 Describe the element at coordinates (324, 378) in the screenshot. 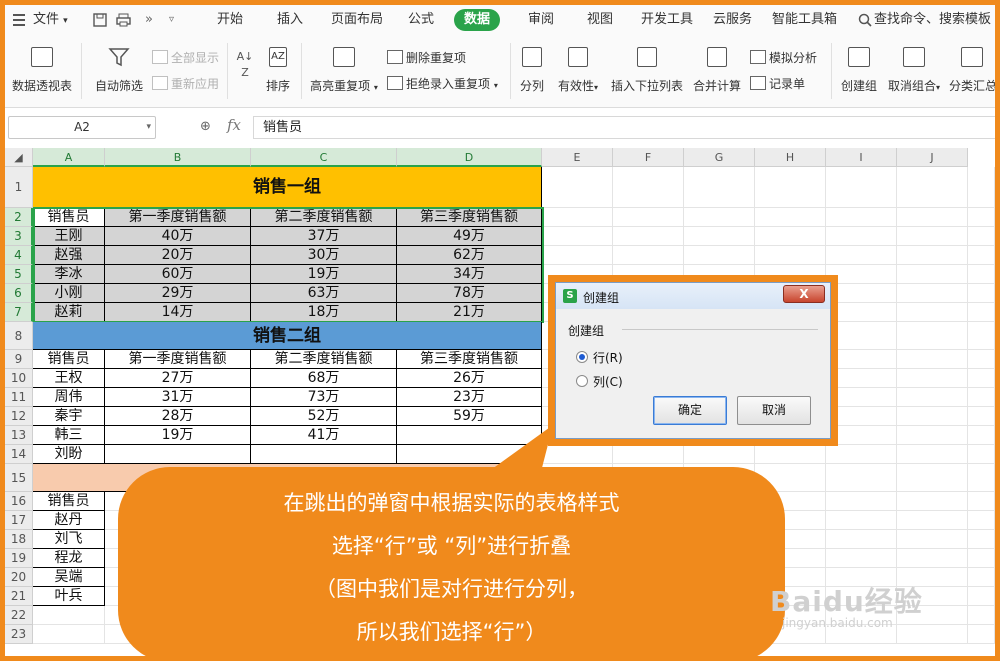

I see `data-cell: 68万` at that location.